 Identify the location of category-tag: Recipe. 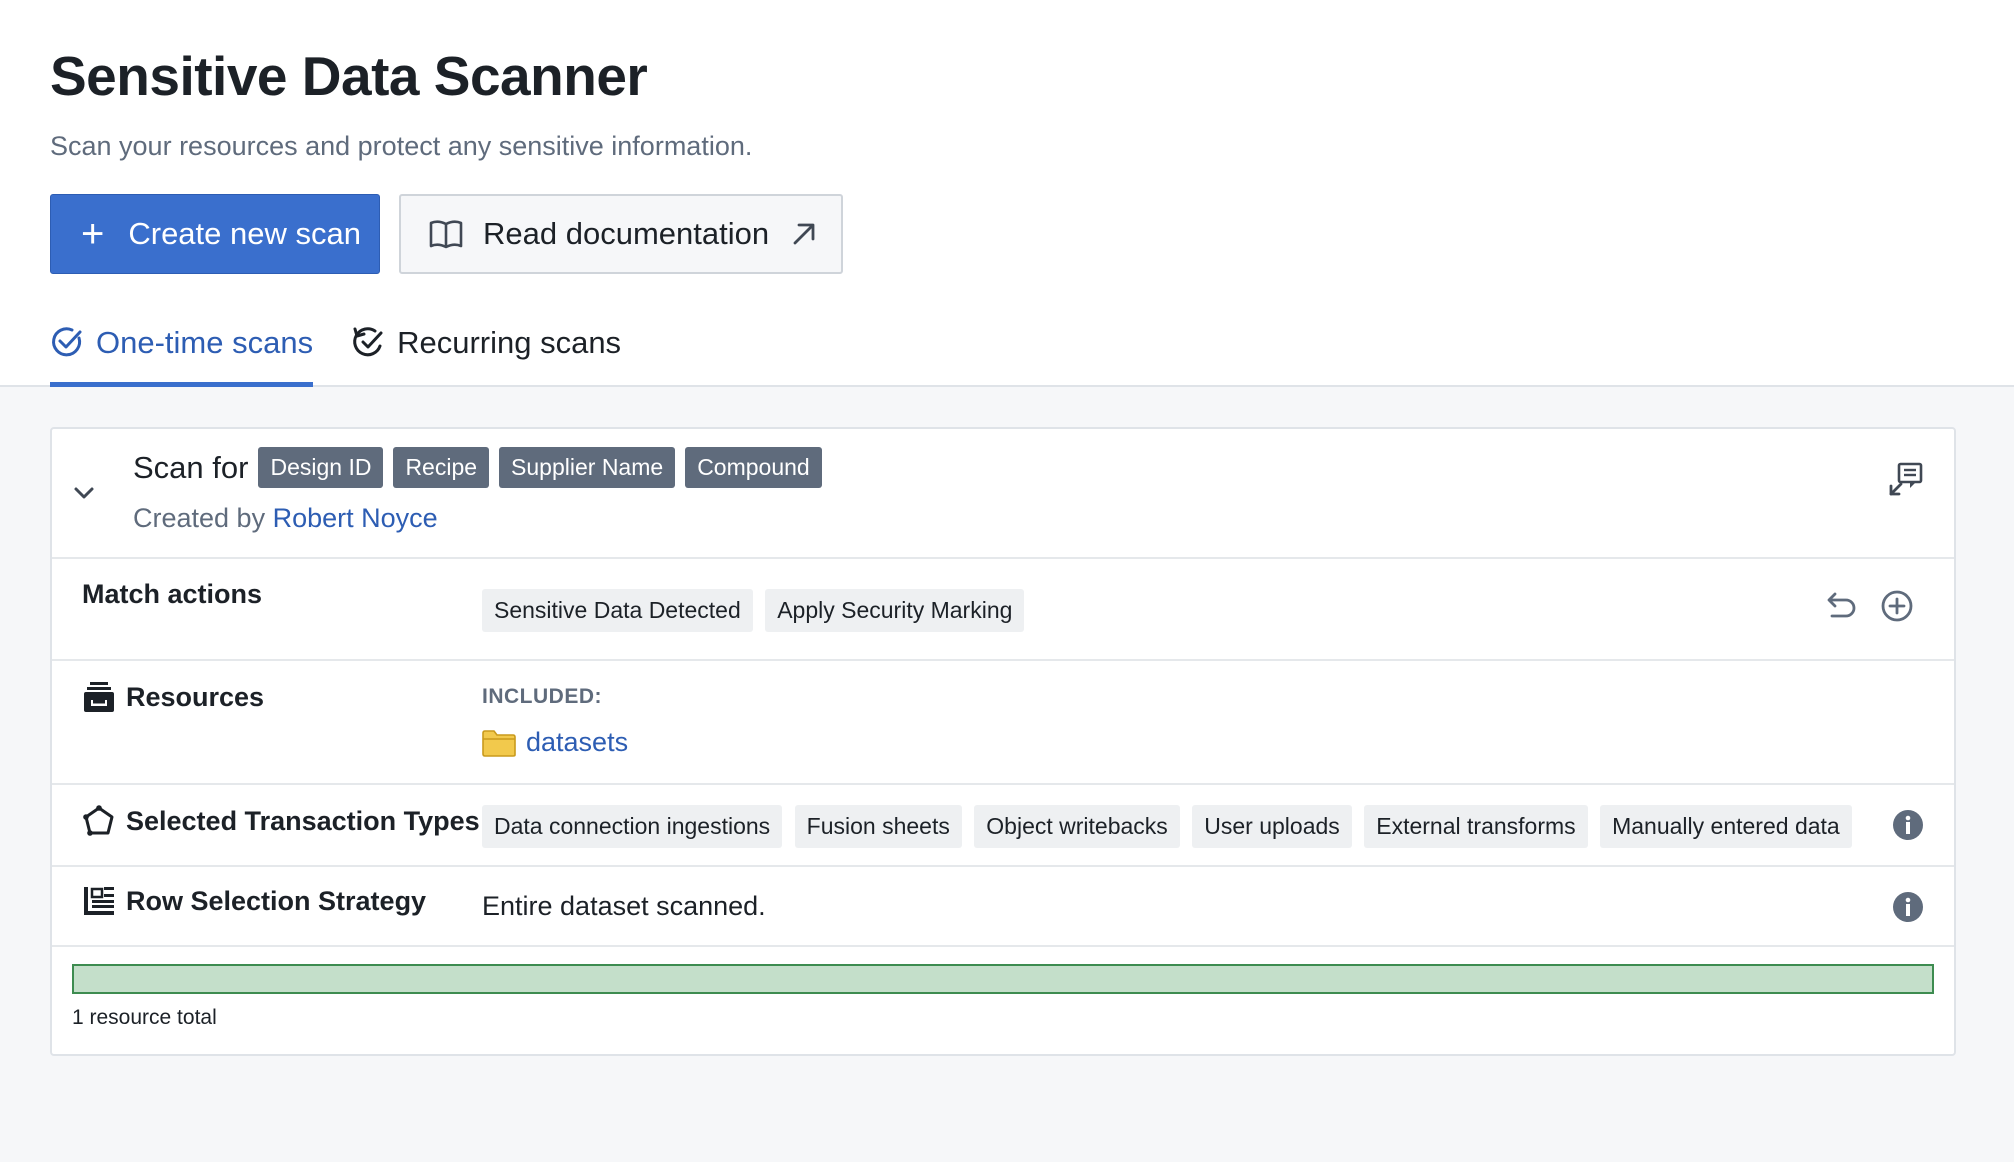
(441, 467).